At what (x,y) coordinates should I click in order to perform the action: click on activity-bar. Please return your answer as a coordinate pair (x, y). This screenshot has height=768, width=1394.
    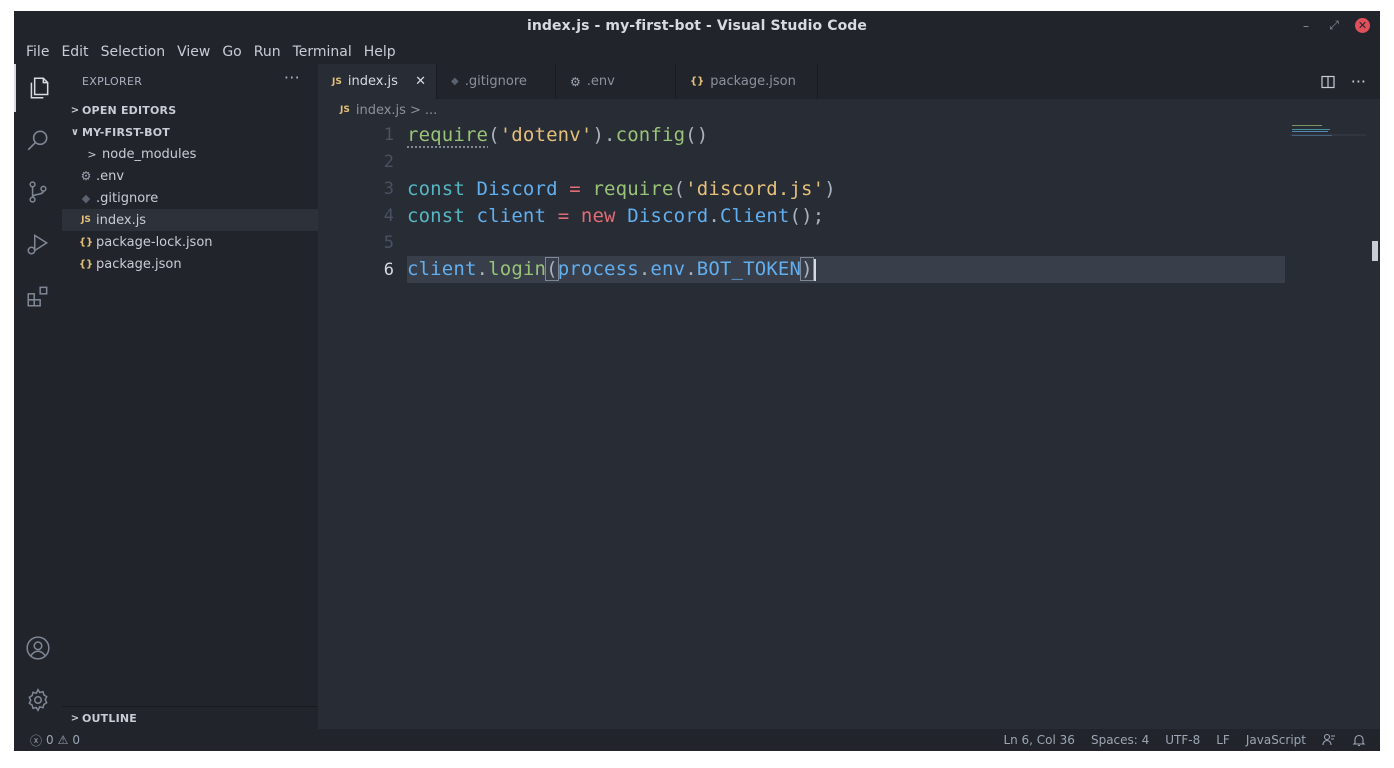
    Looking at the image, I should click on (38, 396).